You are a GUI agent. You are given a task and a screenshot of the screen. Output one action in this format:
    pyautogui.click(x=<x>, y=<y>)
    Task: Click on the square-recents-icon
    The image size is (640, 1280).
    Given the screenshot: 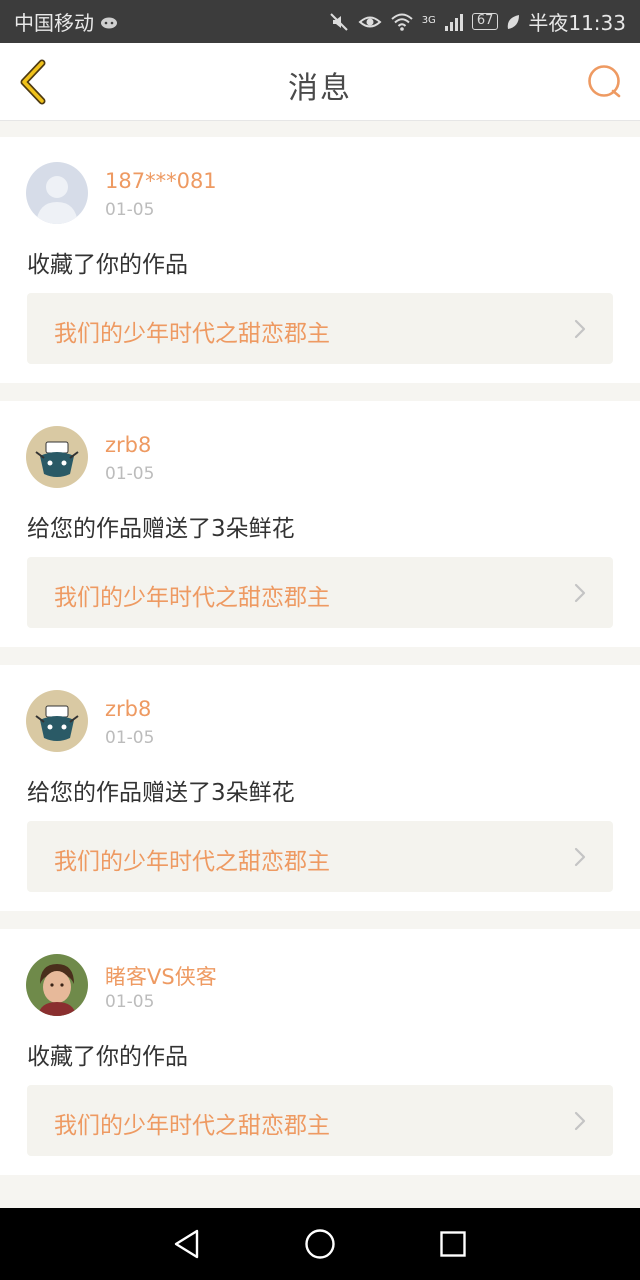 What is the action you would take?
    pyautogui.click(x=453, y=1244)
    